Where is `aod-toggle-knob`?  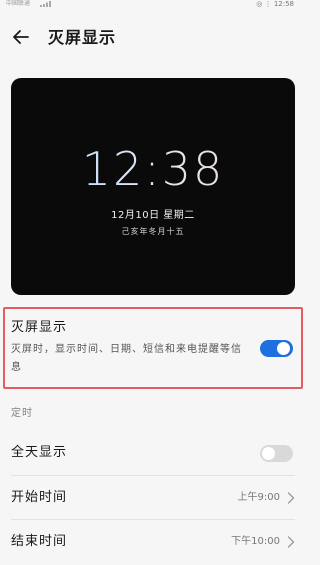
aod-toggle-knob is located at coordinates (283, 348).